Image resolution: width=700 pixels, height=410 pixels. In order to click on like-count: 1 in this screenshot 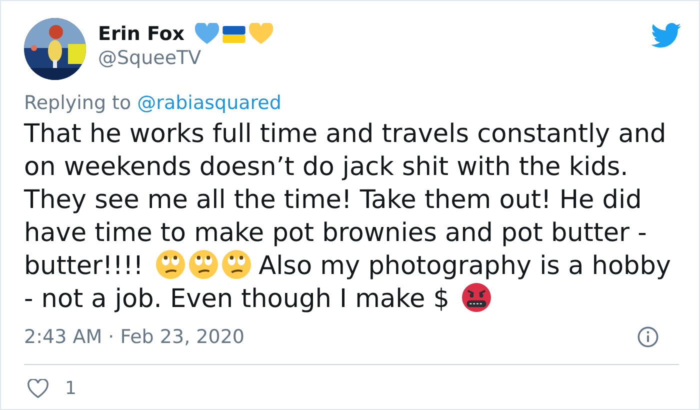, I will do `click(70, 388)`.